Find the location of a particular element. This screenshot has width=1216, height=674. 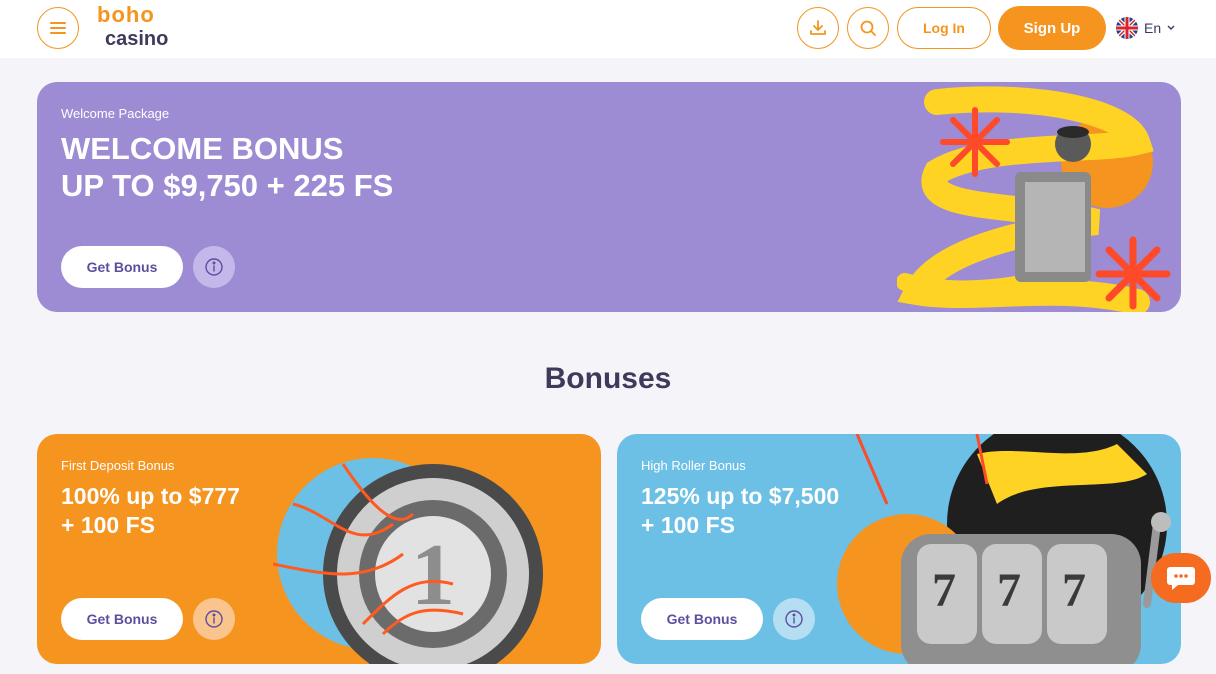

logo-bottom-text: casino is located at coordinates (137, 39).